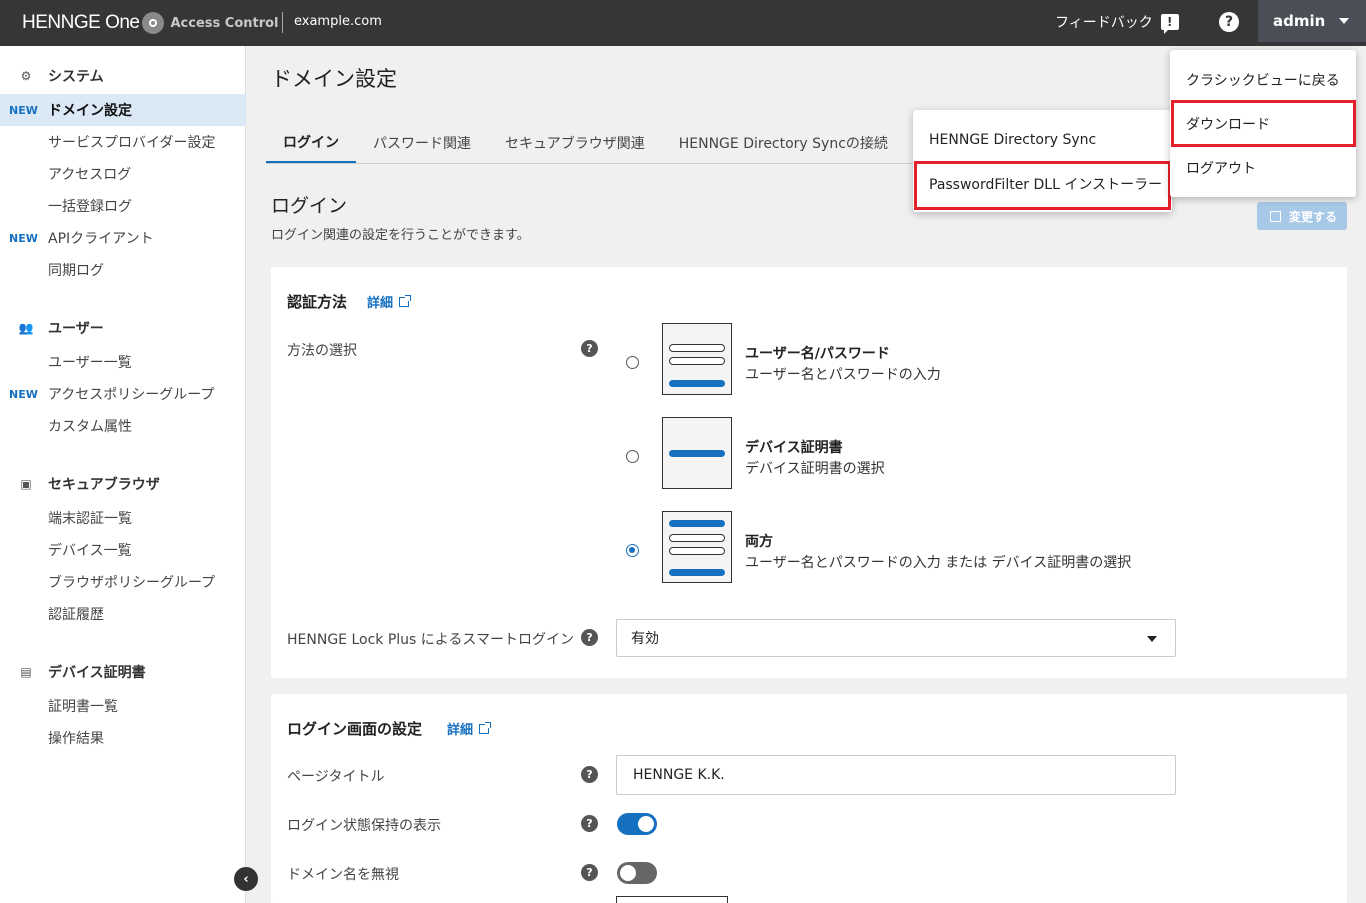 Image resolution: width=1366 pixels, height=903 pixels. I want to click on login-screen-detail-link: 詳細, so click(469, 728).